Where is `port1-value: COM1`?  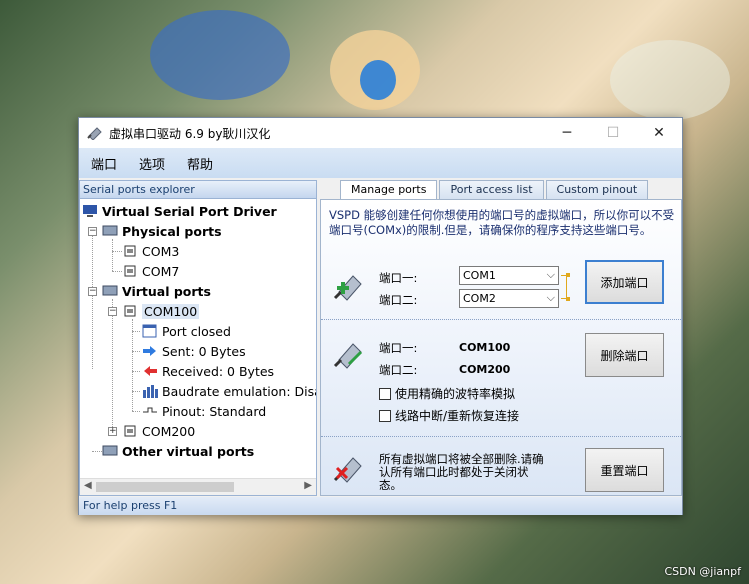 port1-value: COM1 is located at coordinates (479, 275).